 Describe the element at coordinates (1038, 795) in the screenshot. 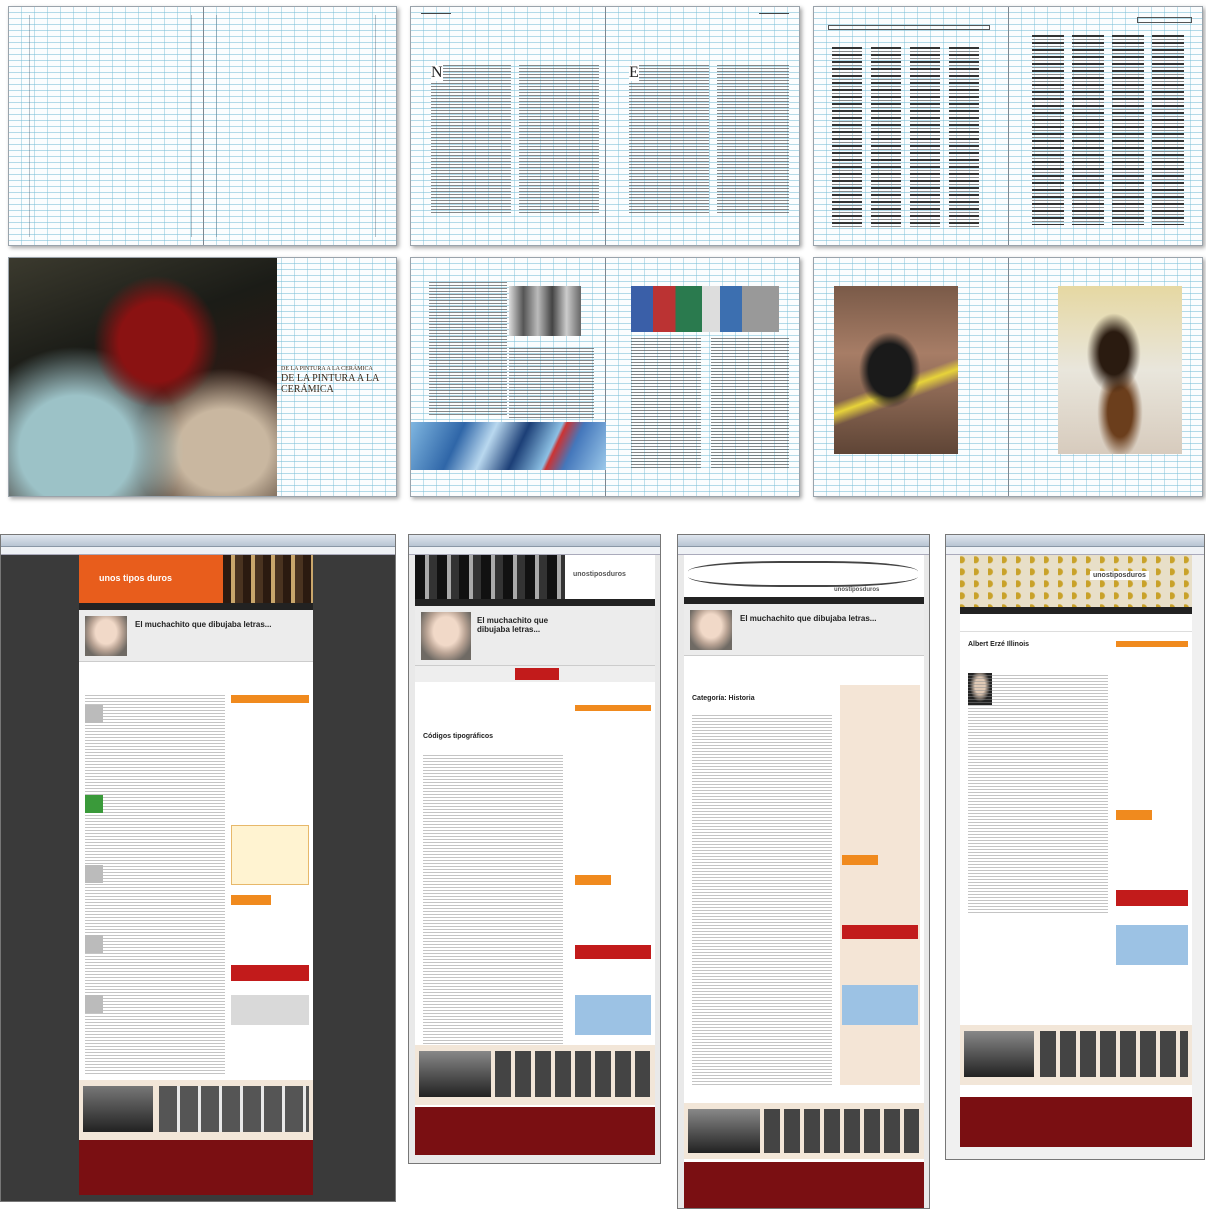

I see `post-body` at that location.